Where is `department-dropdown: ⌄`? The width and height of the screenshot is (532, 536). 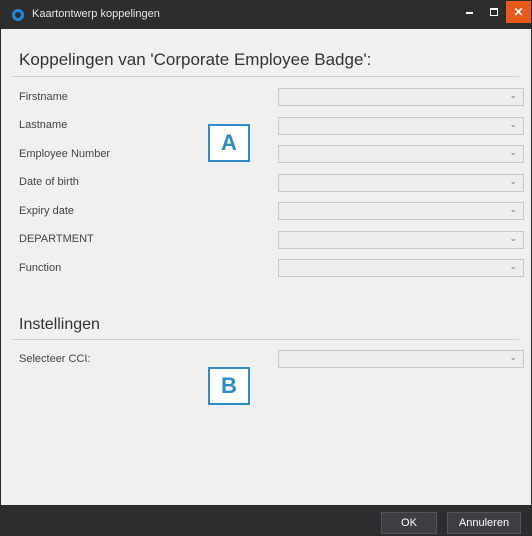 department-dropdown: ⌄ is located at coordinates (401, 240).